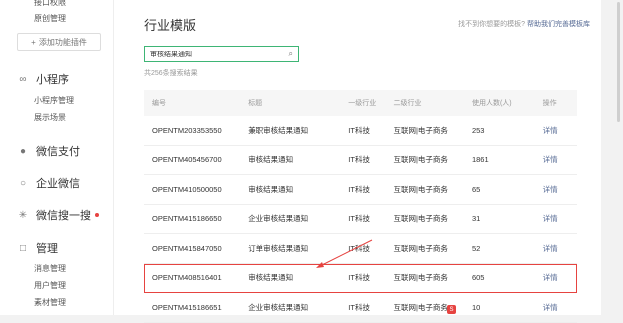  Describe the element at coordinates (187, 160) in the screenshot. I see `cell-id: OPENTM405456700` at that location.